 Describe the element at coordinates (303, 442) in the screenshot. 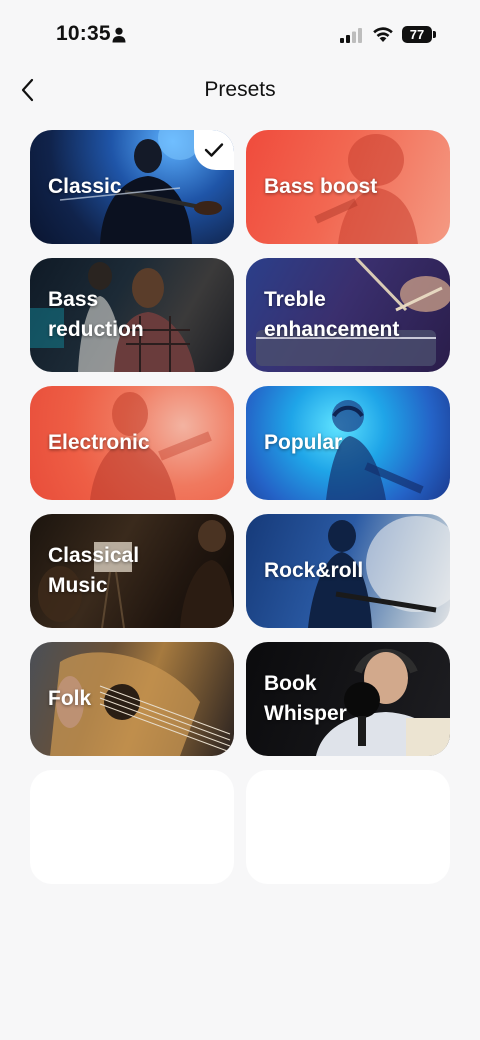

I see `preset-label: Popular` at that location.